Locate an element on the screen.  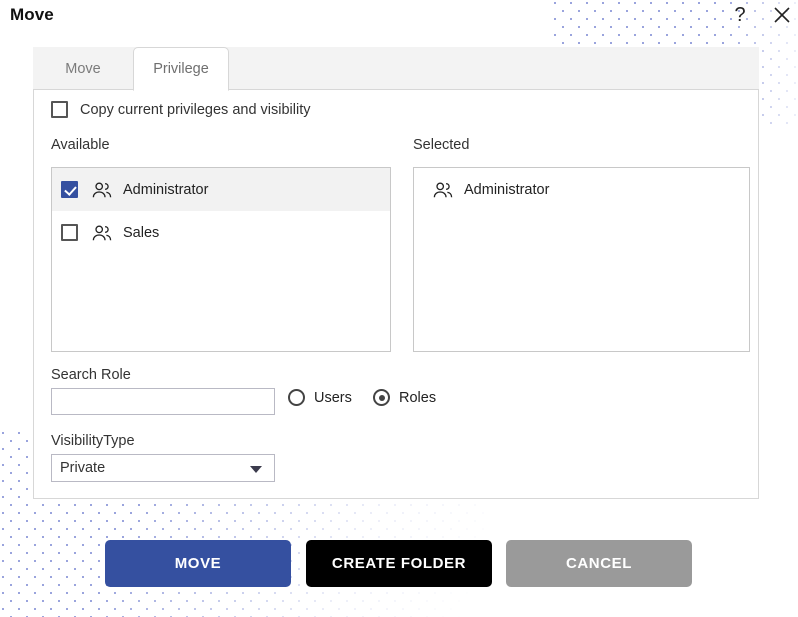
radio-users-control is located at coordinates (296, 397).